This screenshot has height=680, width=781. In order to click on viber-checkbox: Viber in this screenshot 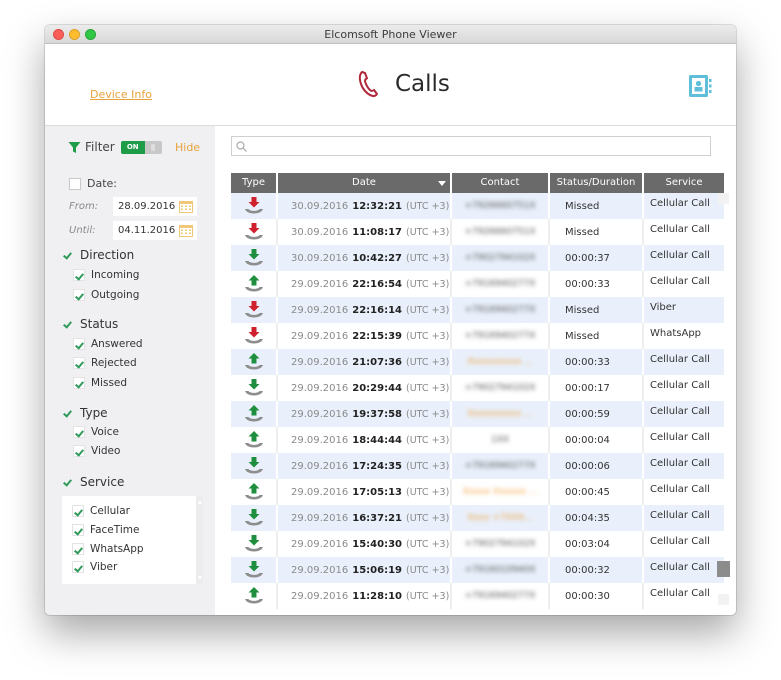, I will do `click(94, 567)`.